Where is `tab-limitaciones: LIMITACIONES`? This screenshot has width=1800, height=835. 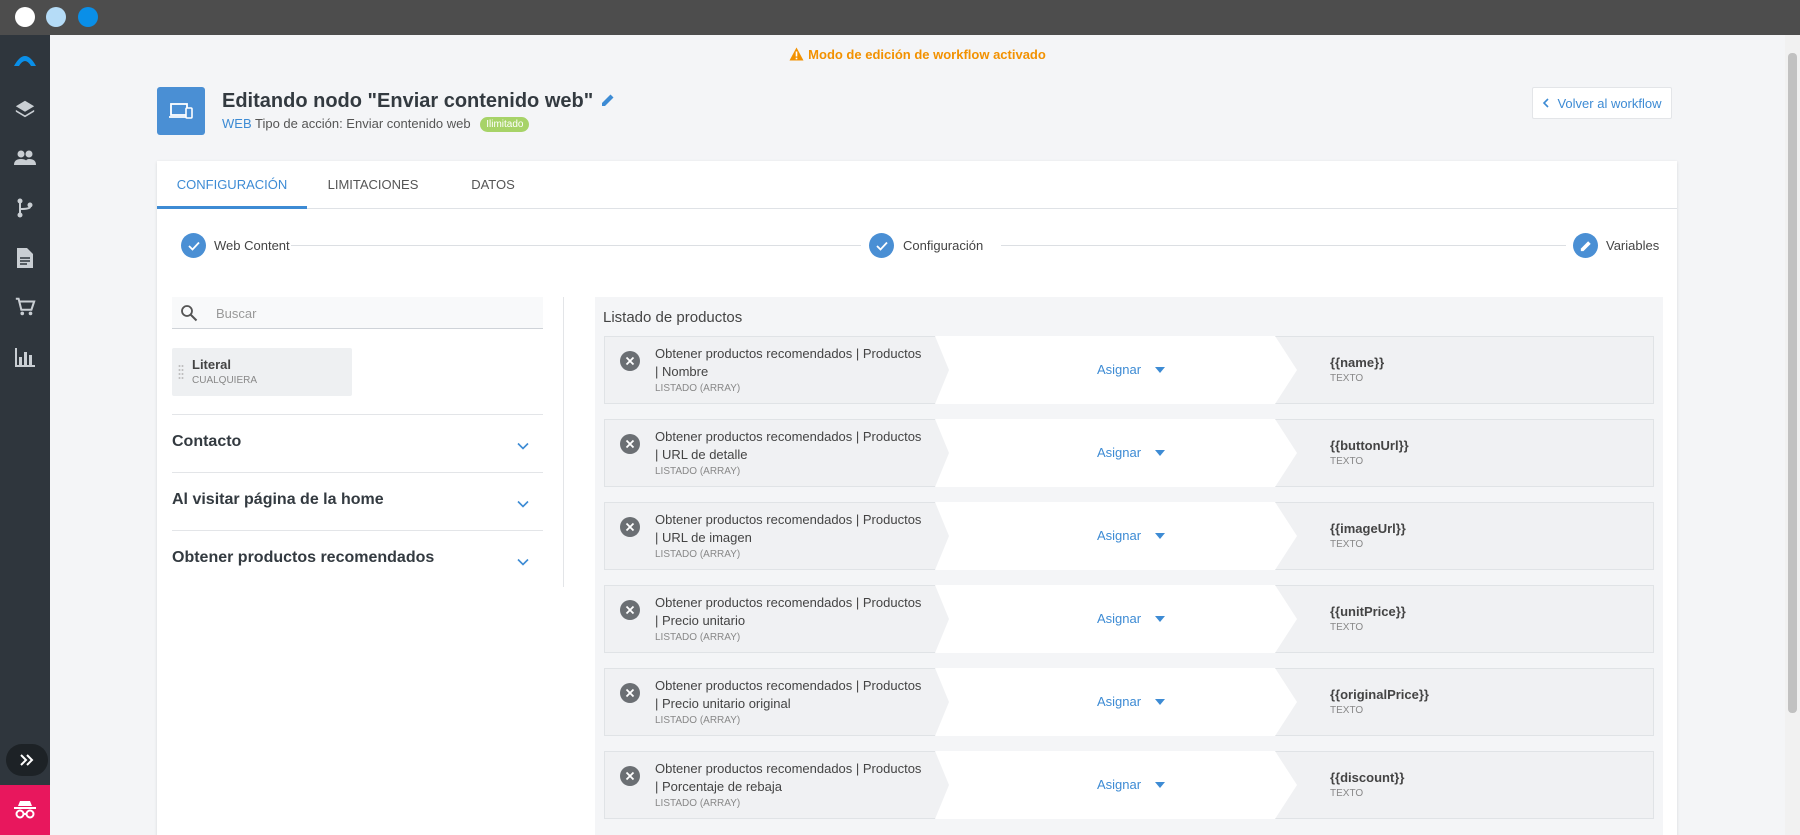 tab-limitaciones: LIMITACIONES is located at coordinates (373, 185).